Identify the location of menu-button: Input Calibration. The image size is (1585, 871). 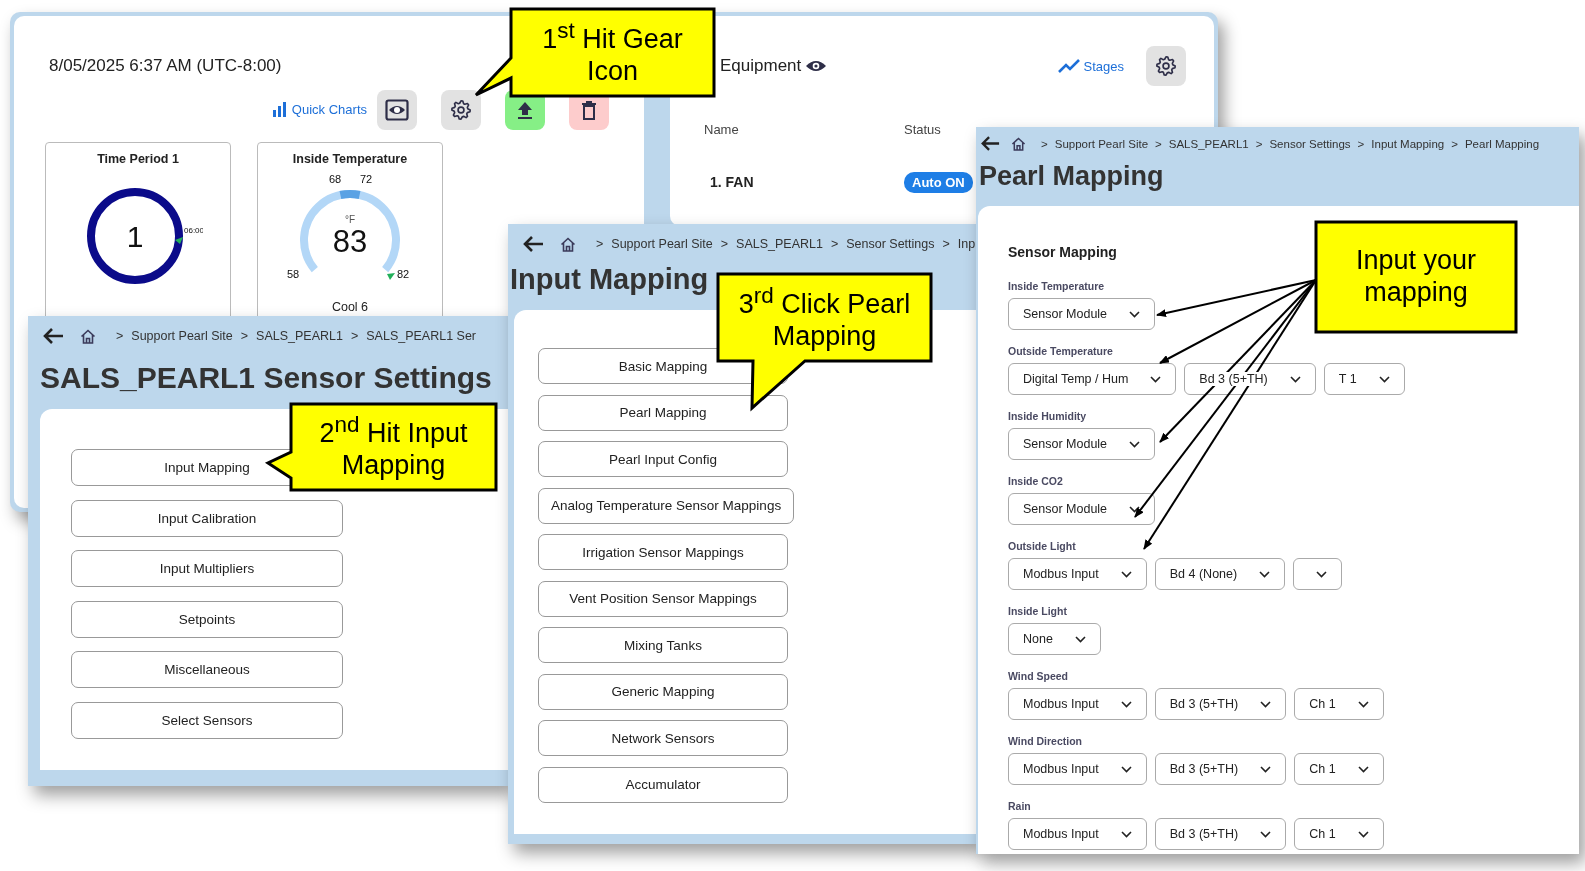
(207, 518).